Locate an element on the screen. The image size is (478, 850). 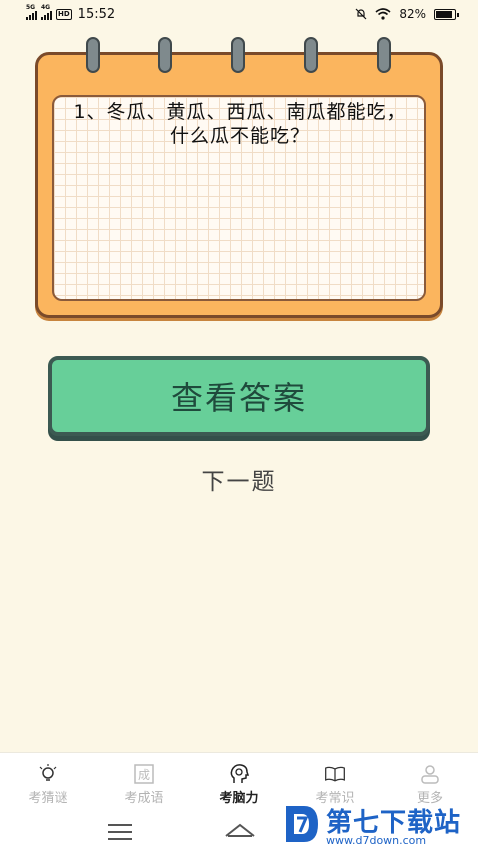
wifi-icon is located at coordinates (383, 14).